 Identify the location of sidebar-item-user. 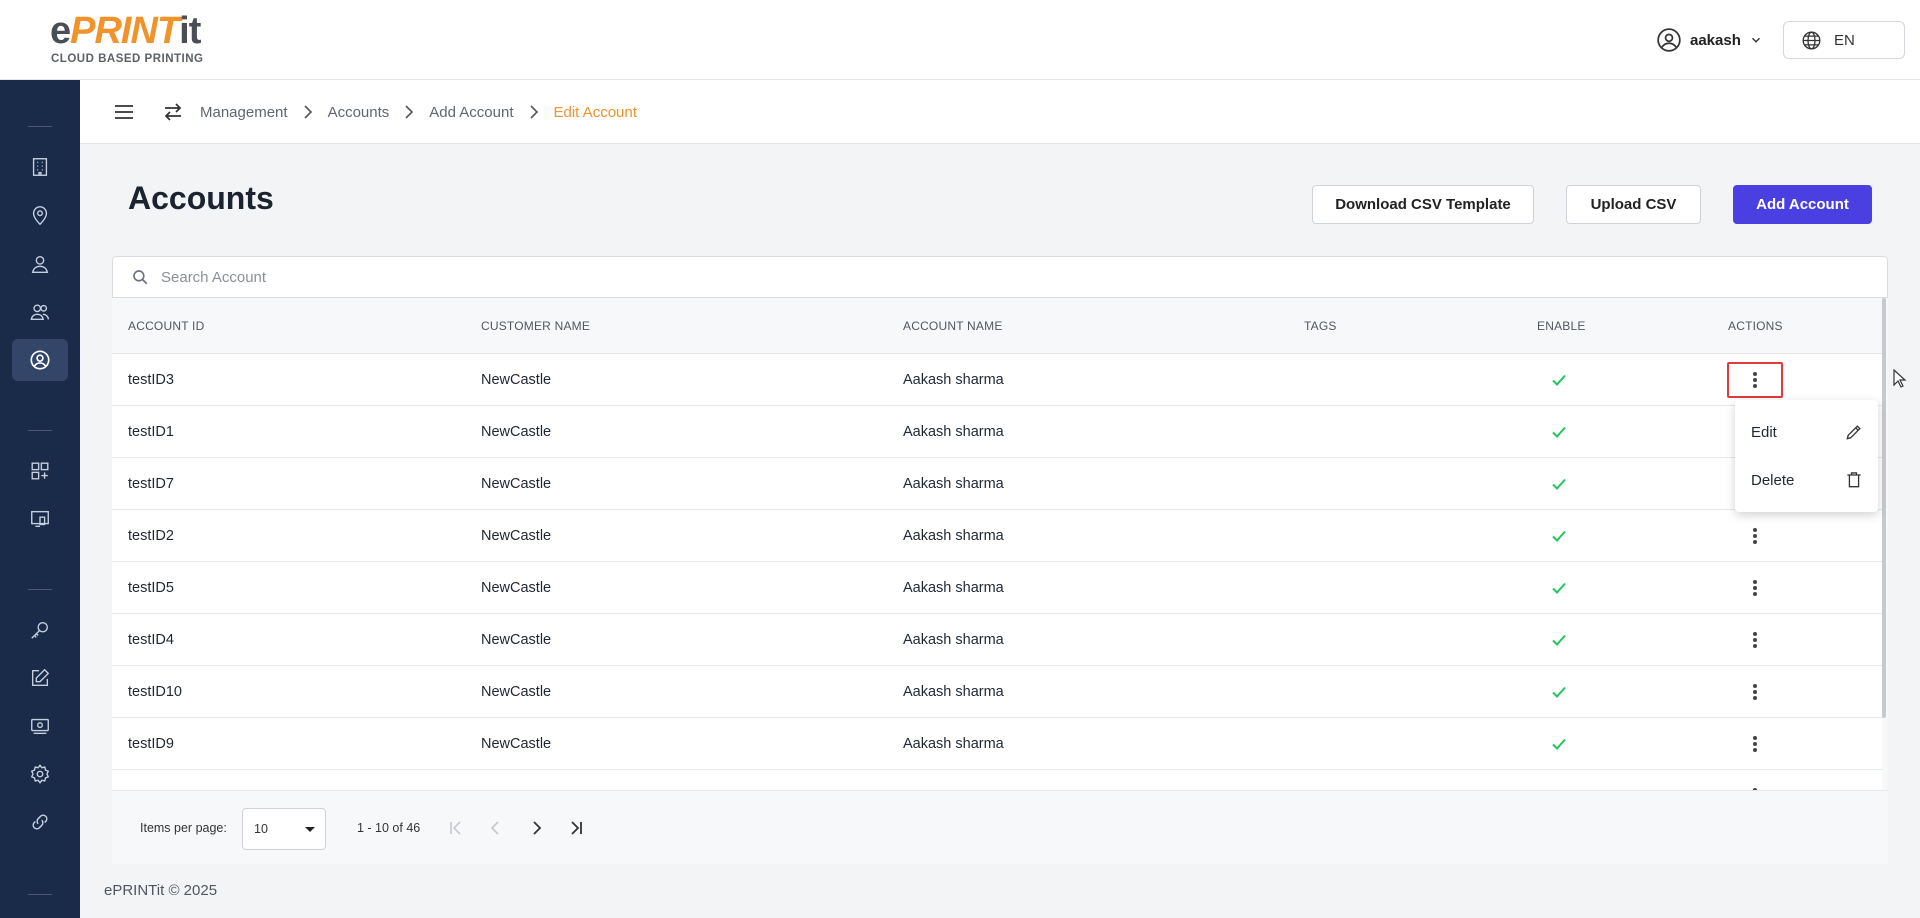
(40, 264).